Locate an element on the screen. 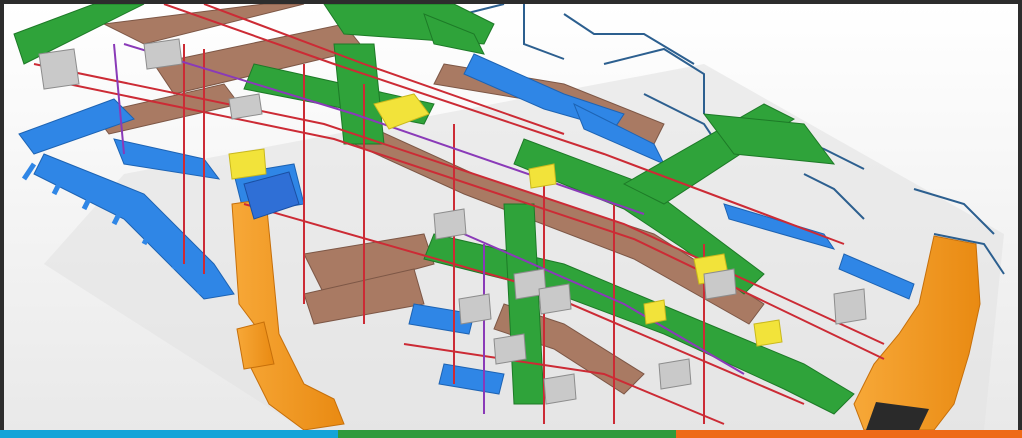 Image resolution: width=1022 pixels, height=438 pixels. footer-stripe-orange is located at coordinates (849, 434).